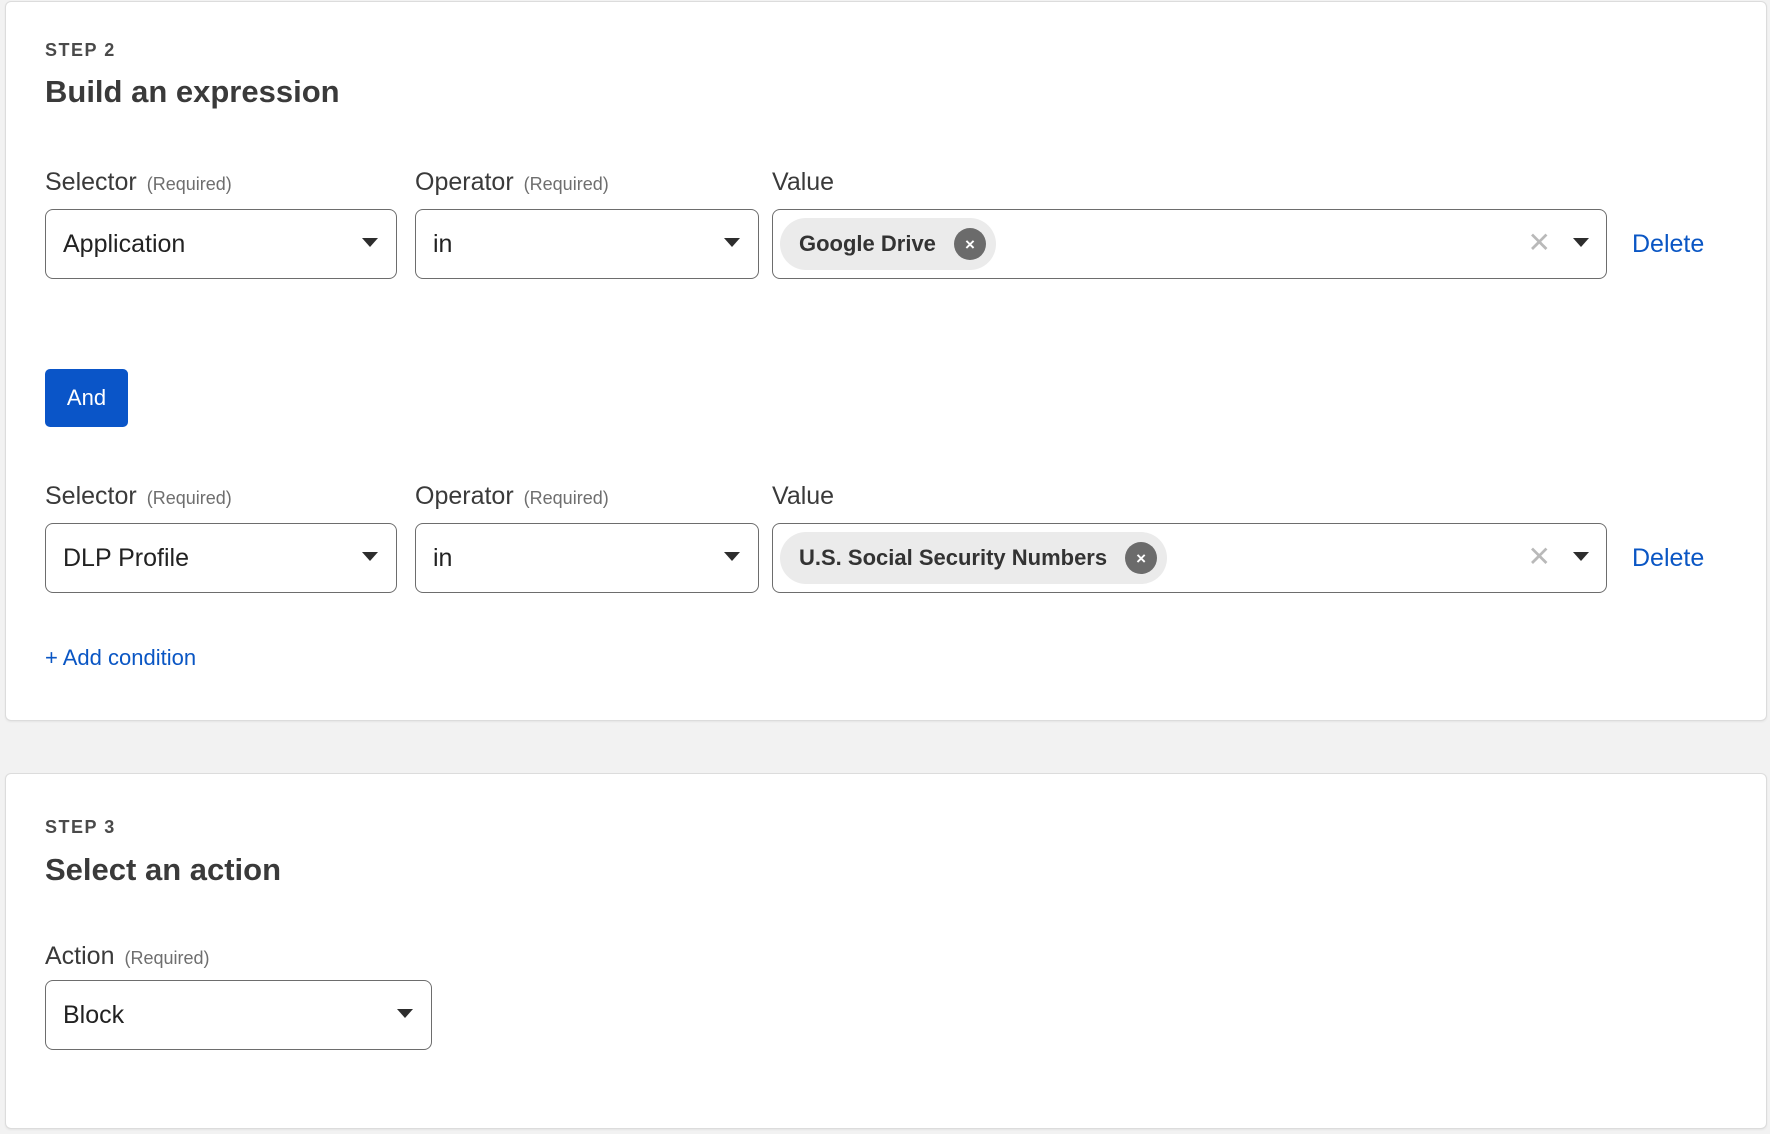 This screenshot has width=1770, height=1134. I want to click on value-chip: Google Drive ×, so click(888, 244).